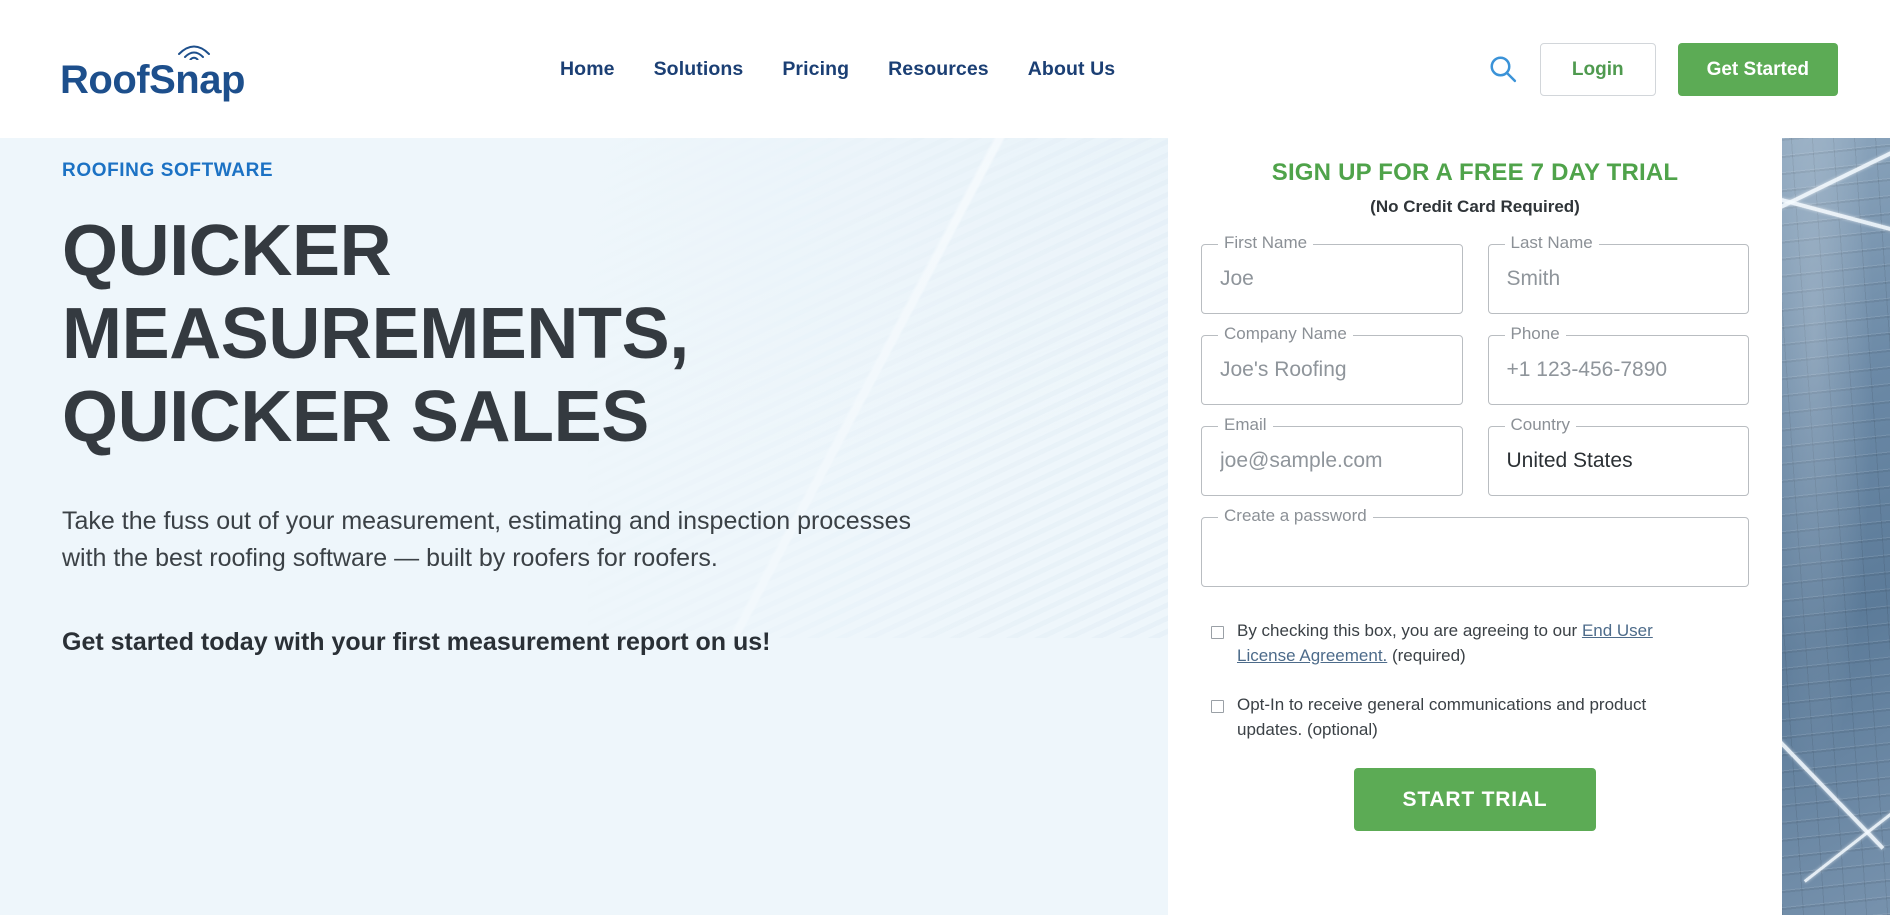 The image size is (1890, 915). I want to click on company-name-input, so click(1332, 370).